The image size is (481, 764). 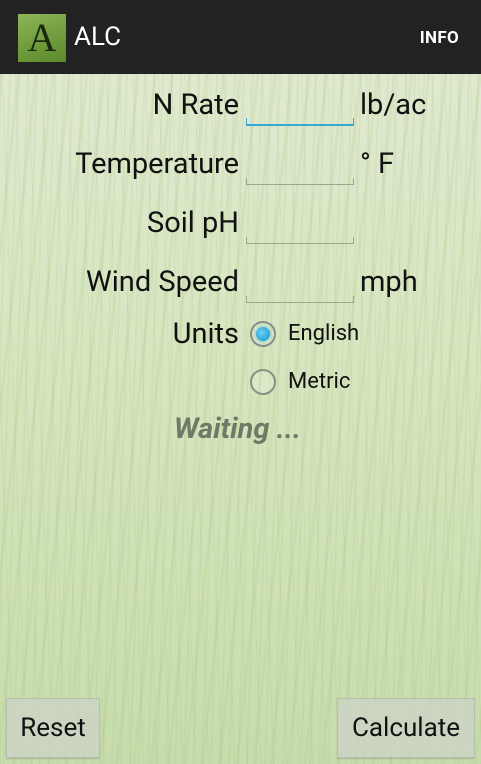 I want to click on soil-ph-field, so click(x=300, y=224).